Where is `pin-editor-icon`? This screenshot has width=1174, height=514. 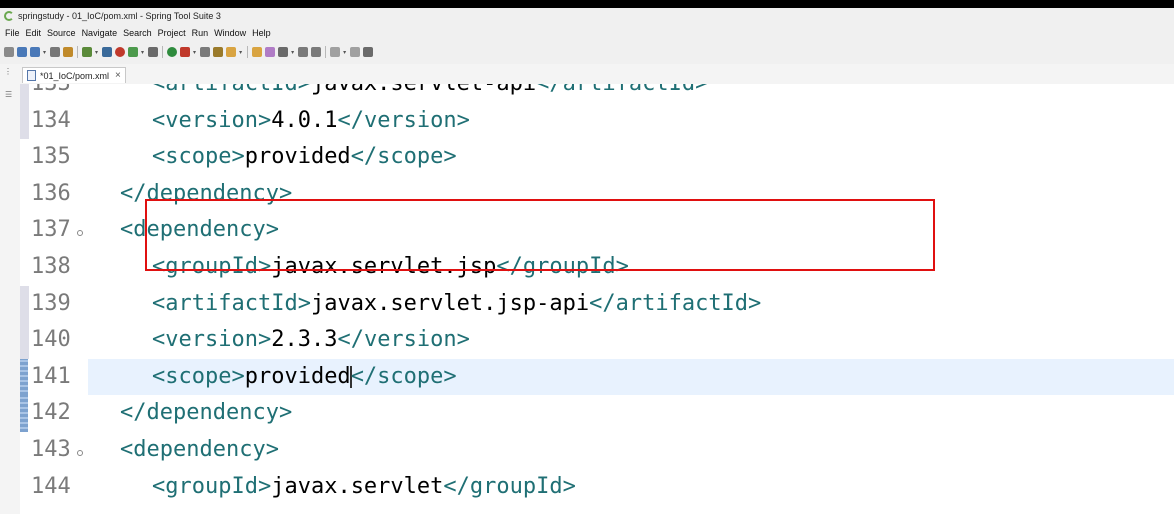 pin-editor-icon is located at coordinates (368, 52).